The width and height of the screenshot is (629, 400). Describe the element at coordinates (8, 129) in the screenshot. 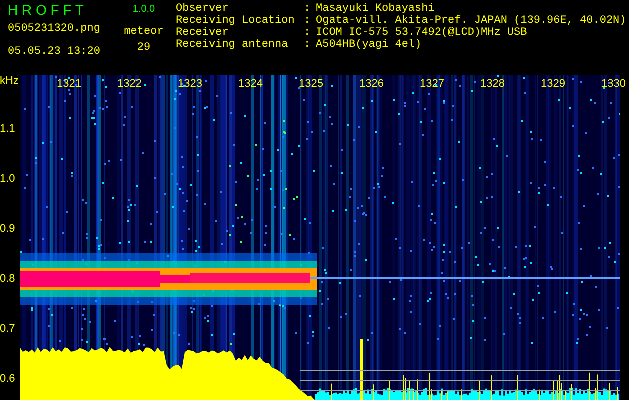

I see `axis-tick-label: 1.1` at that location.